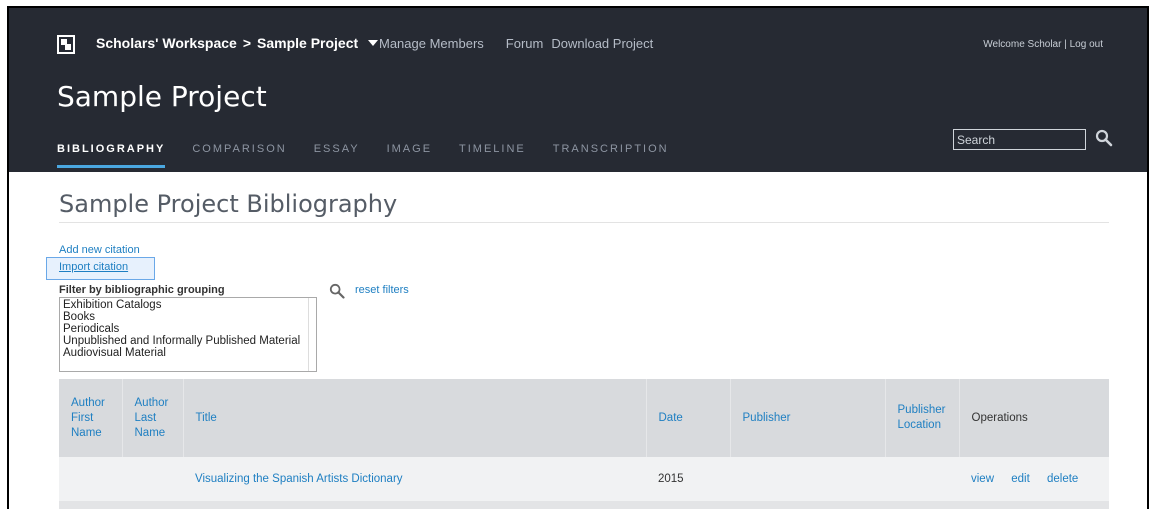  I want to click on cell-partial, so click(584, 505).